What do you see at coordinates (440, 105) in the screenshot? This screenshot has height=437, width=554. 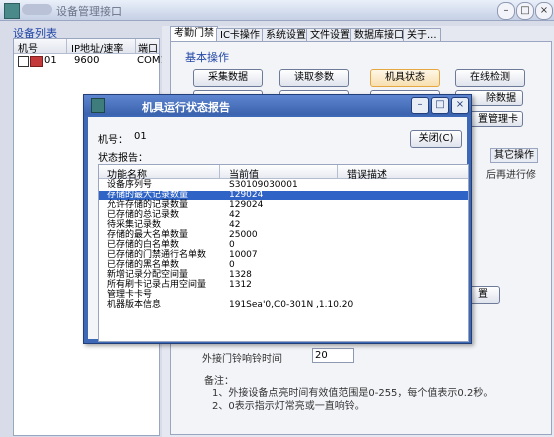 I see `dialog-restore-icon: □` at bounding box center [440, 105].